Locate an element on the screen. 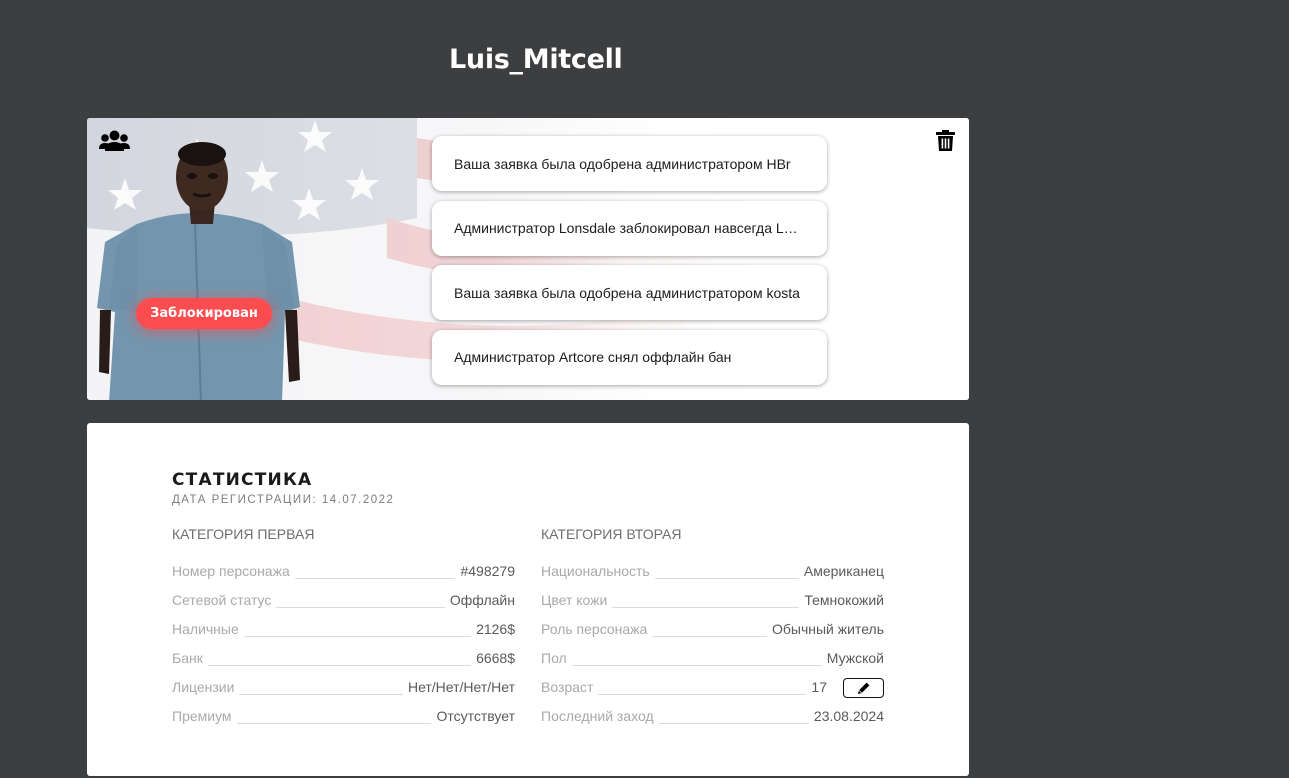 The image size is (1289, 778). stat-row: Наличные 2126$ is located at coordinates (343, 629).